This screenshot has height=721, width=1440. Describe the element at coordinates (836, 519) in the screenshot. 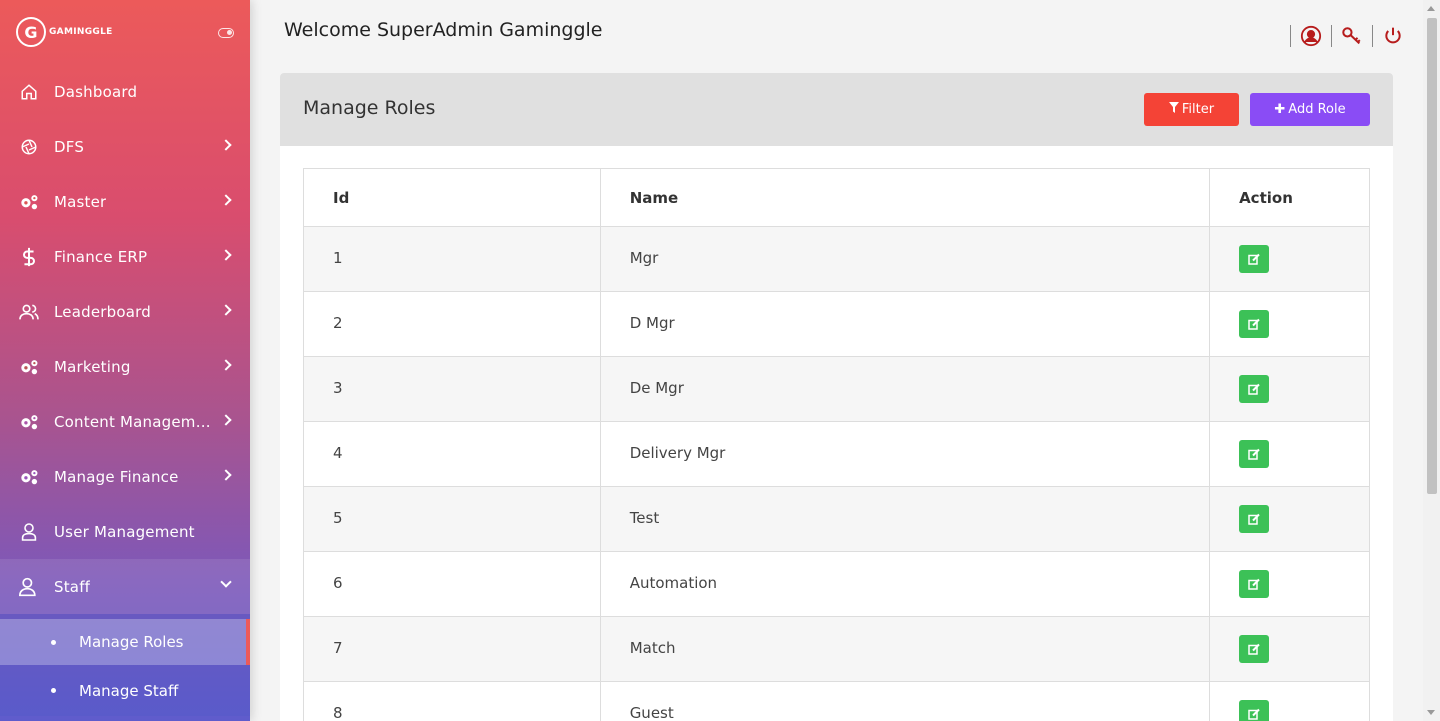

I see `table-row: 5 Test` at that location.